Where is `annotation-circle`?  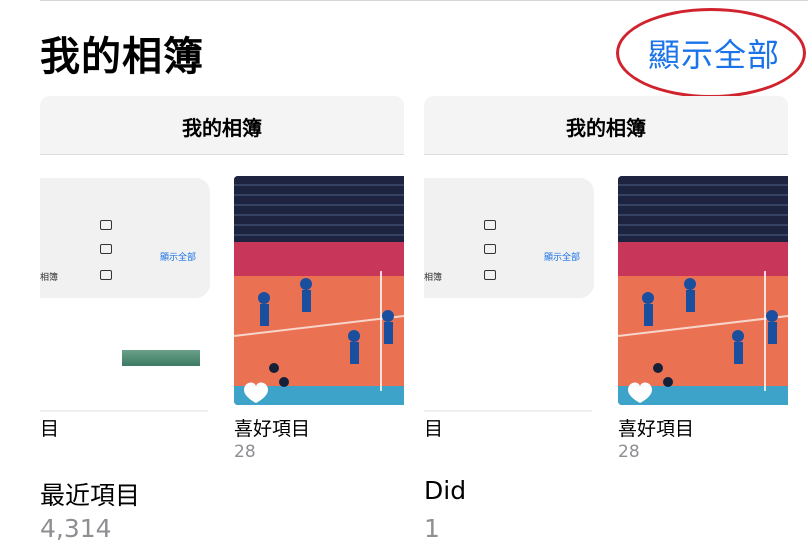
annotation-circle is located at coordinates (711, 53).